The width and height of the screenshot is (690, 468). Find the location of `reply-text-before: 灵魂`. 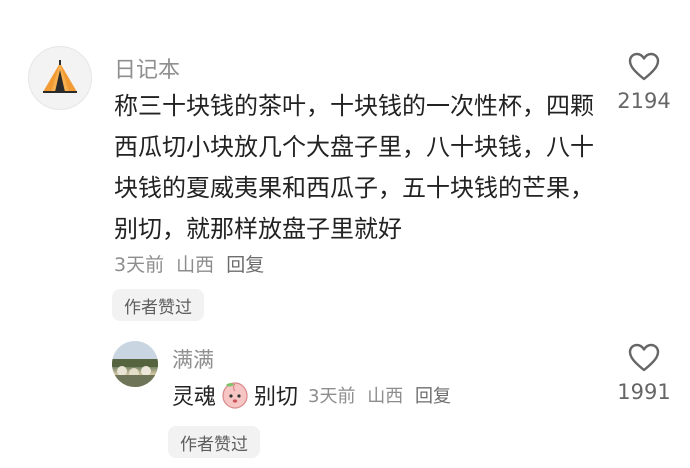

reply-text-before: 灵魂 is located at coordinates (194, 397).